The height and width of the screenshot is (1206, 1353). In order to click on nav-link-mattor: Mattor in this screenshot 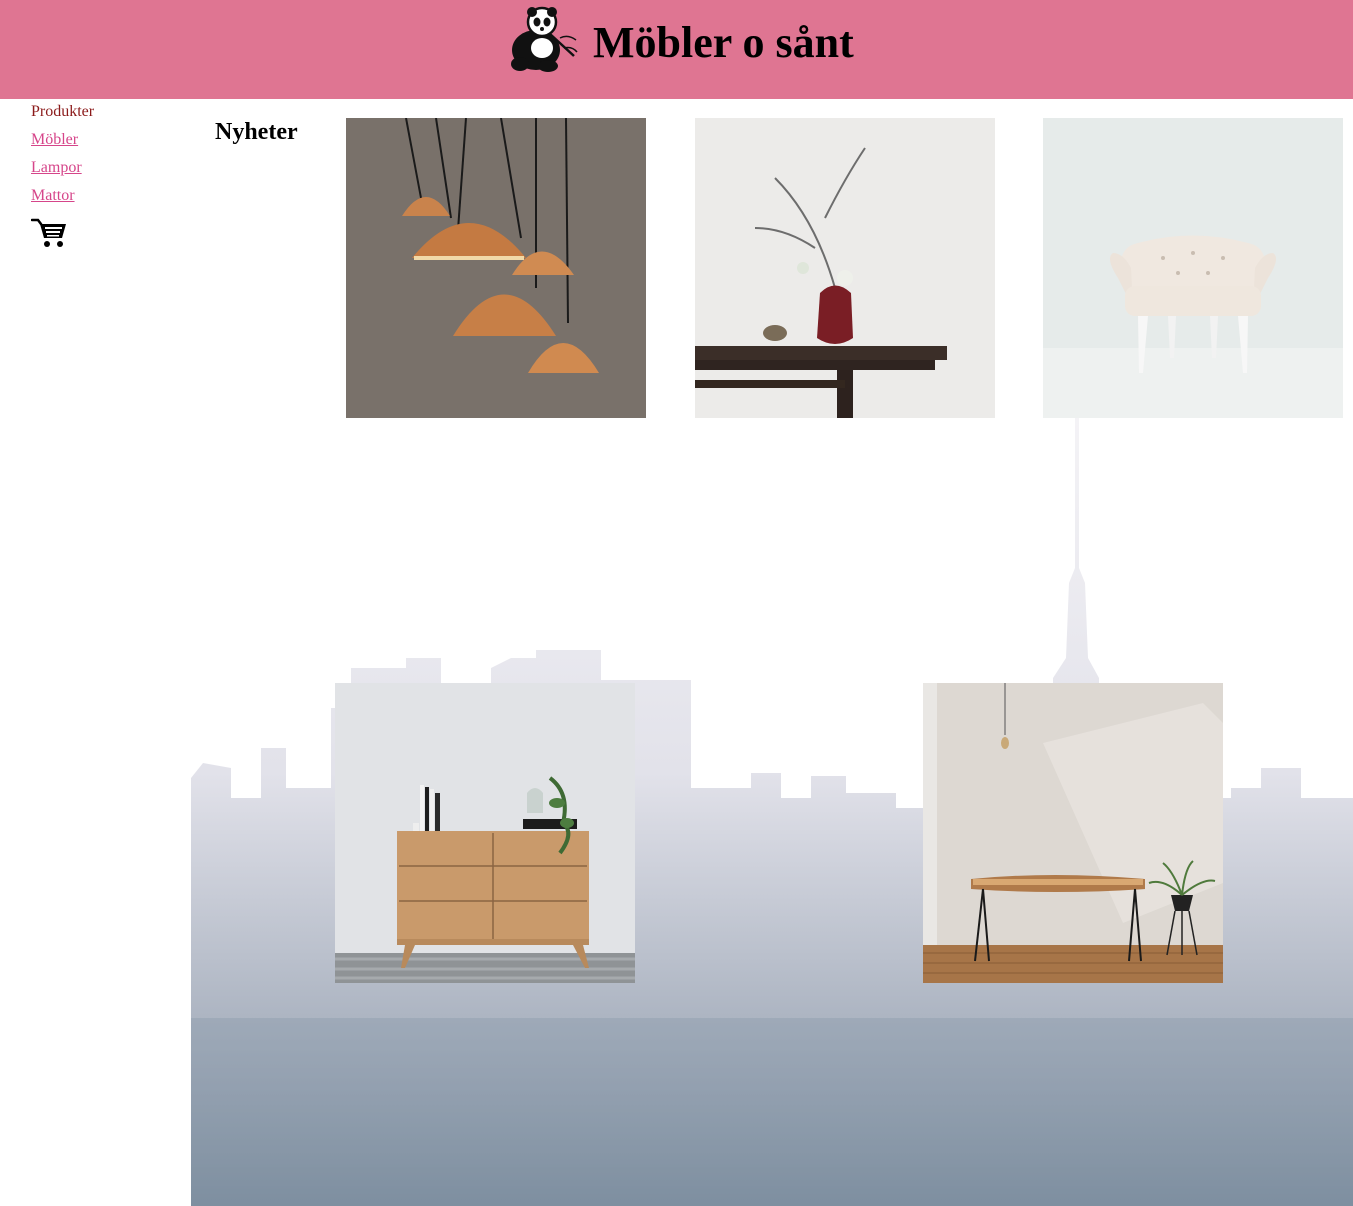, I will do `click(106, 196)`.